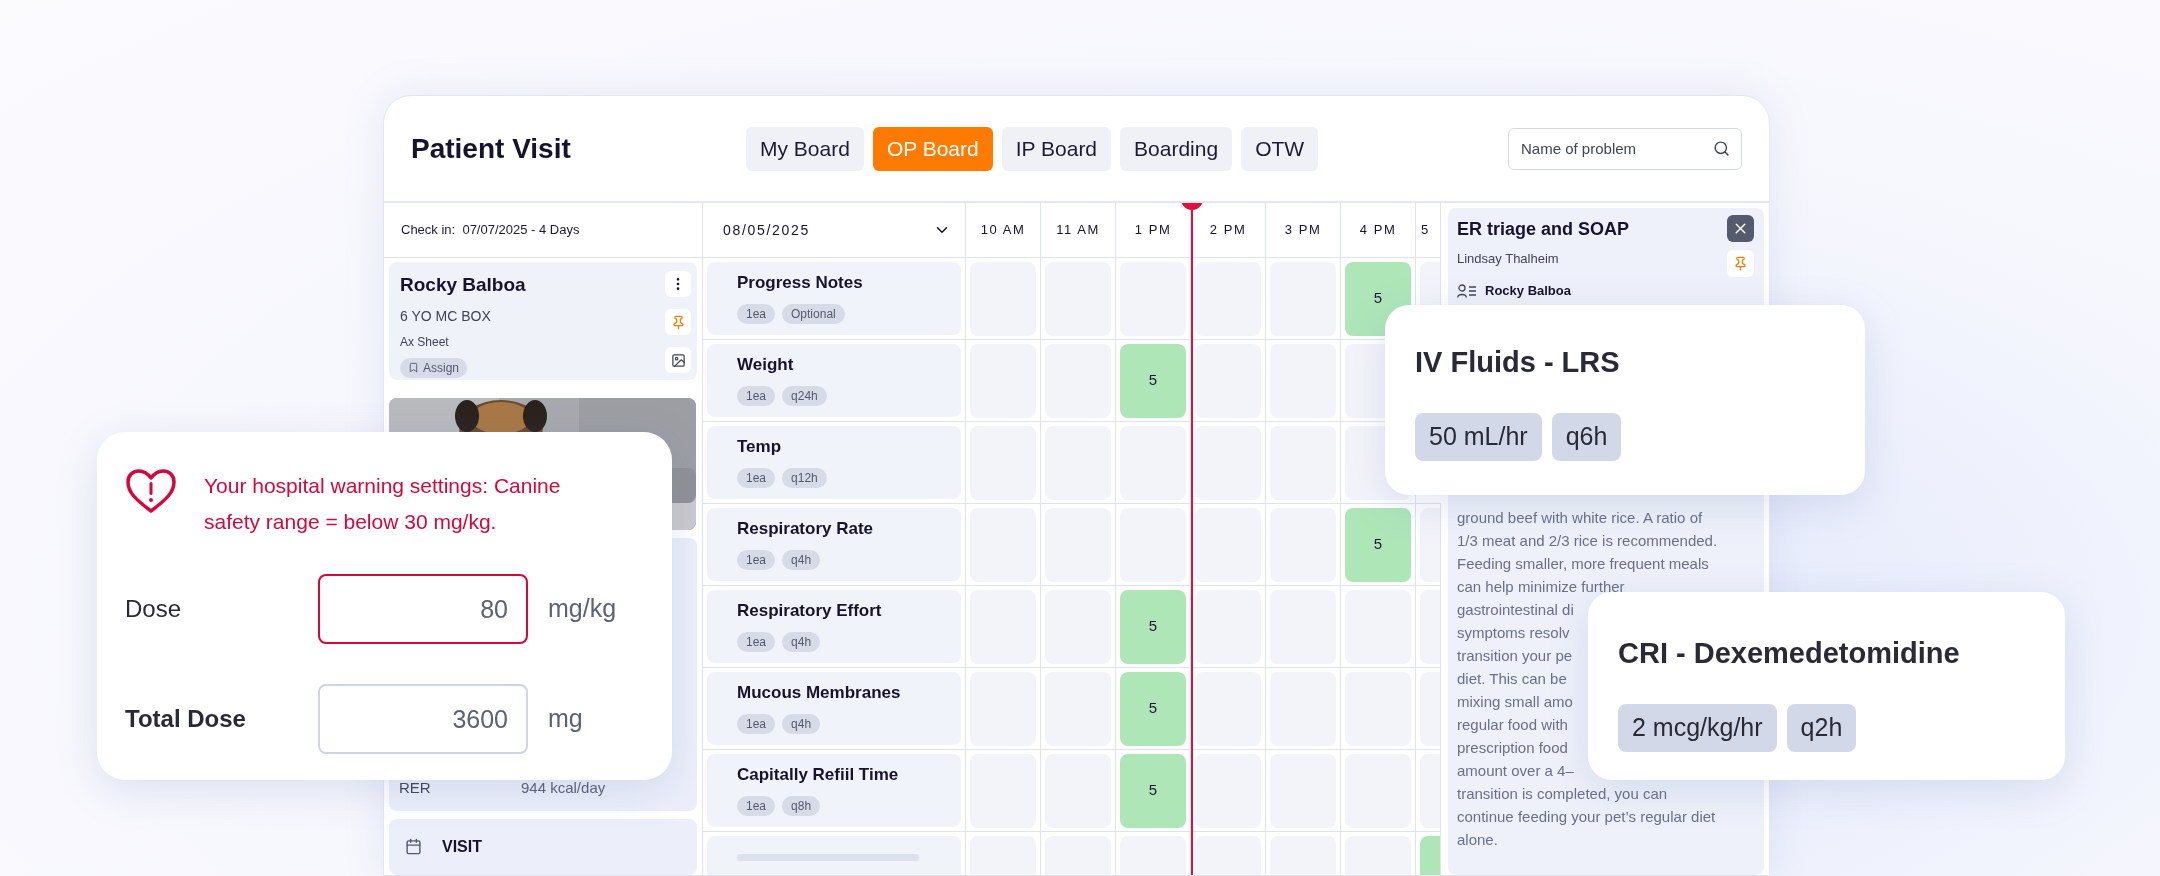 This screenshot has height=876, width=2160. I want to click on time-label: 11 AM, so click(1078, 230).